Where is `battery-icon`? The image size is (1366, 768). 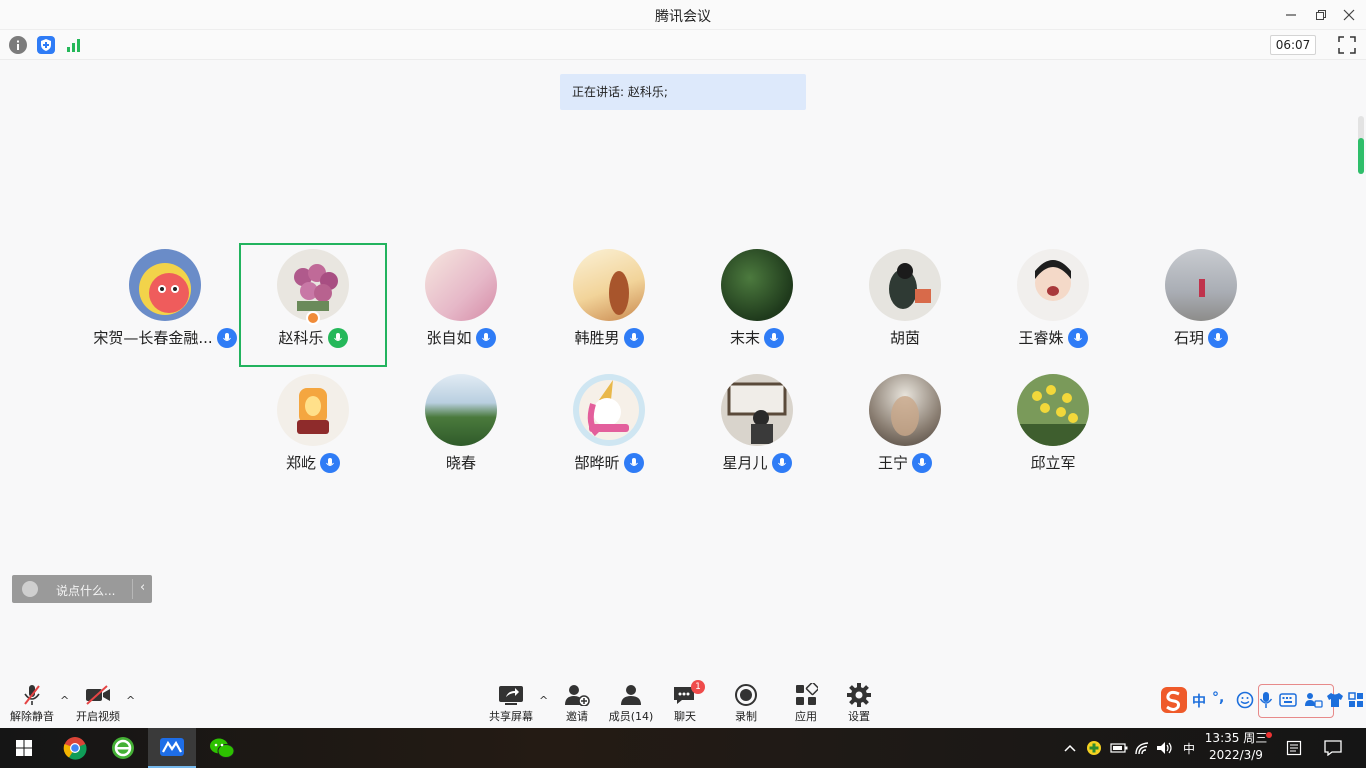 battery-icon is located at coordinates (1119, 748).